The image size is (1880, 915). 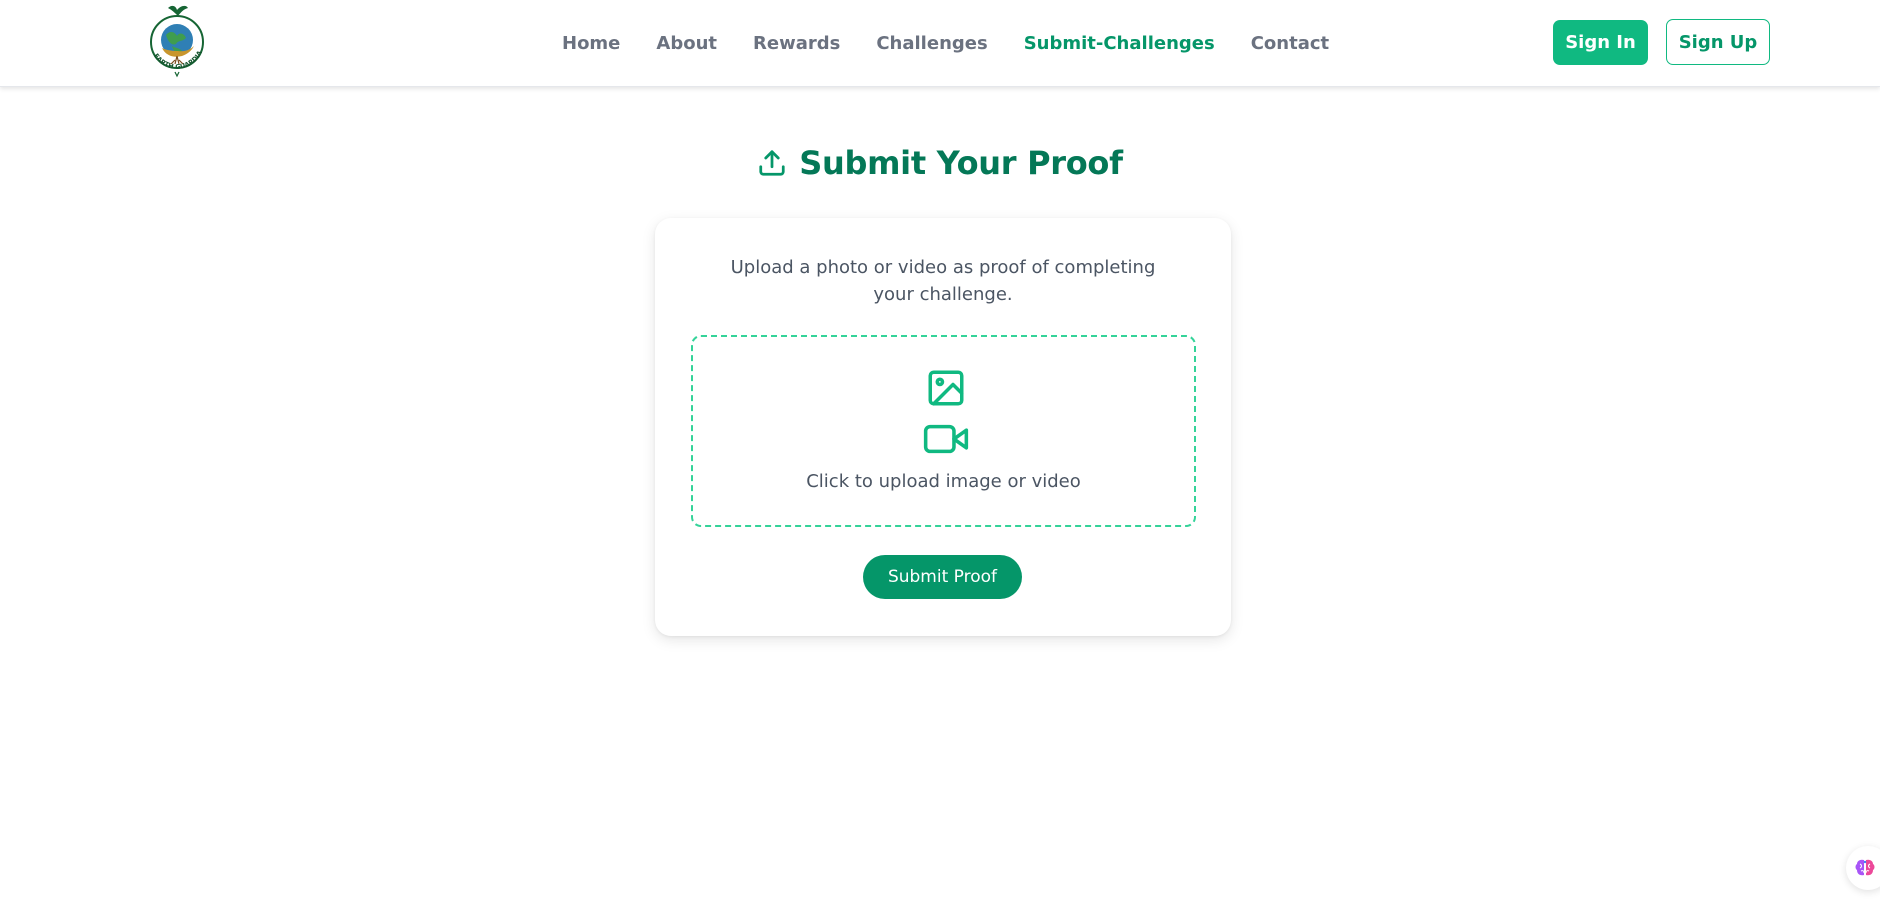 What do you see at coordinates (931, 43) in the screenshot?
I see `nav-link-challenges: Challenges` at bounding box center [931, 43].